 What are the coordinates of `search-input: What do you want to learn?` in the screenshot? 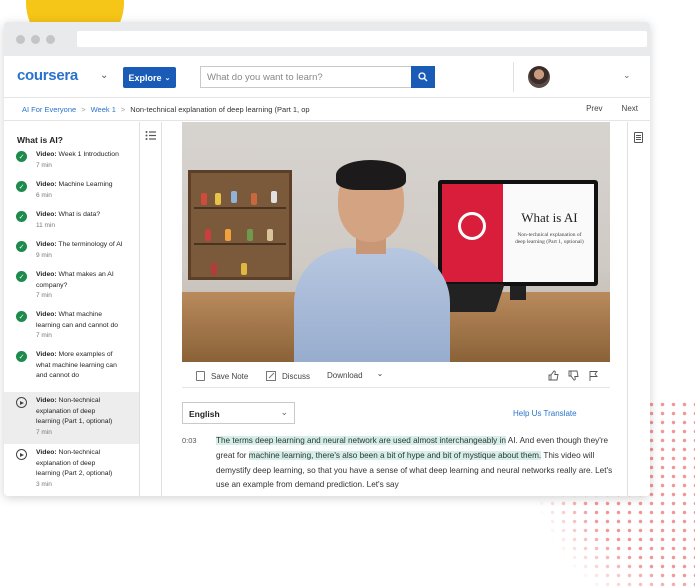 It's located at (306, 77).